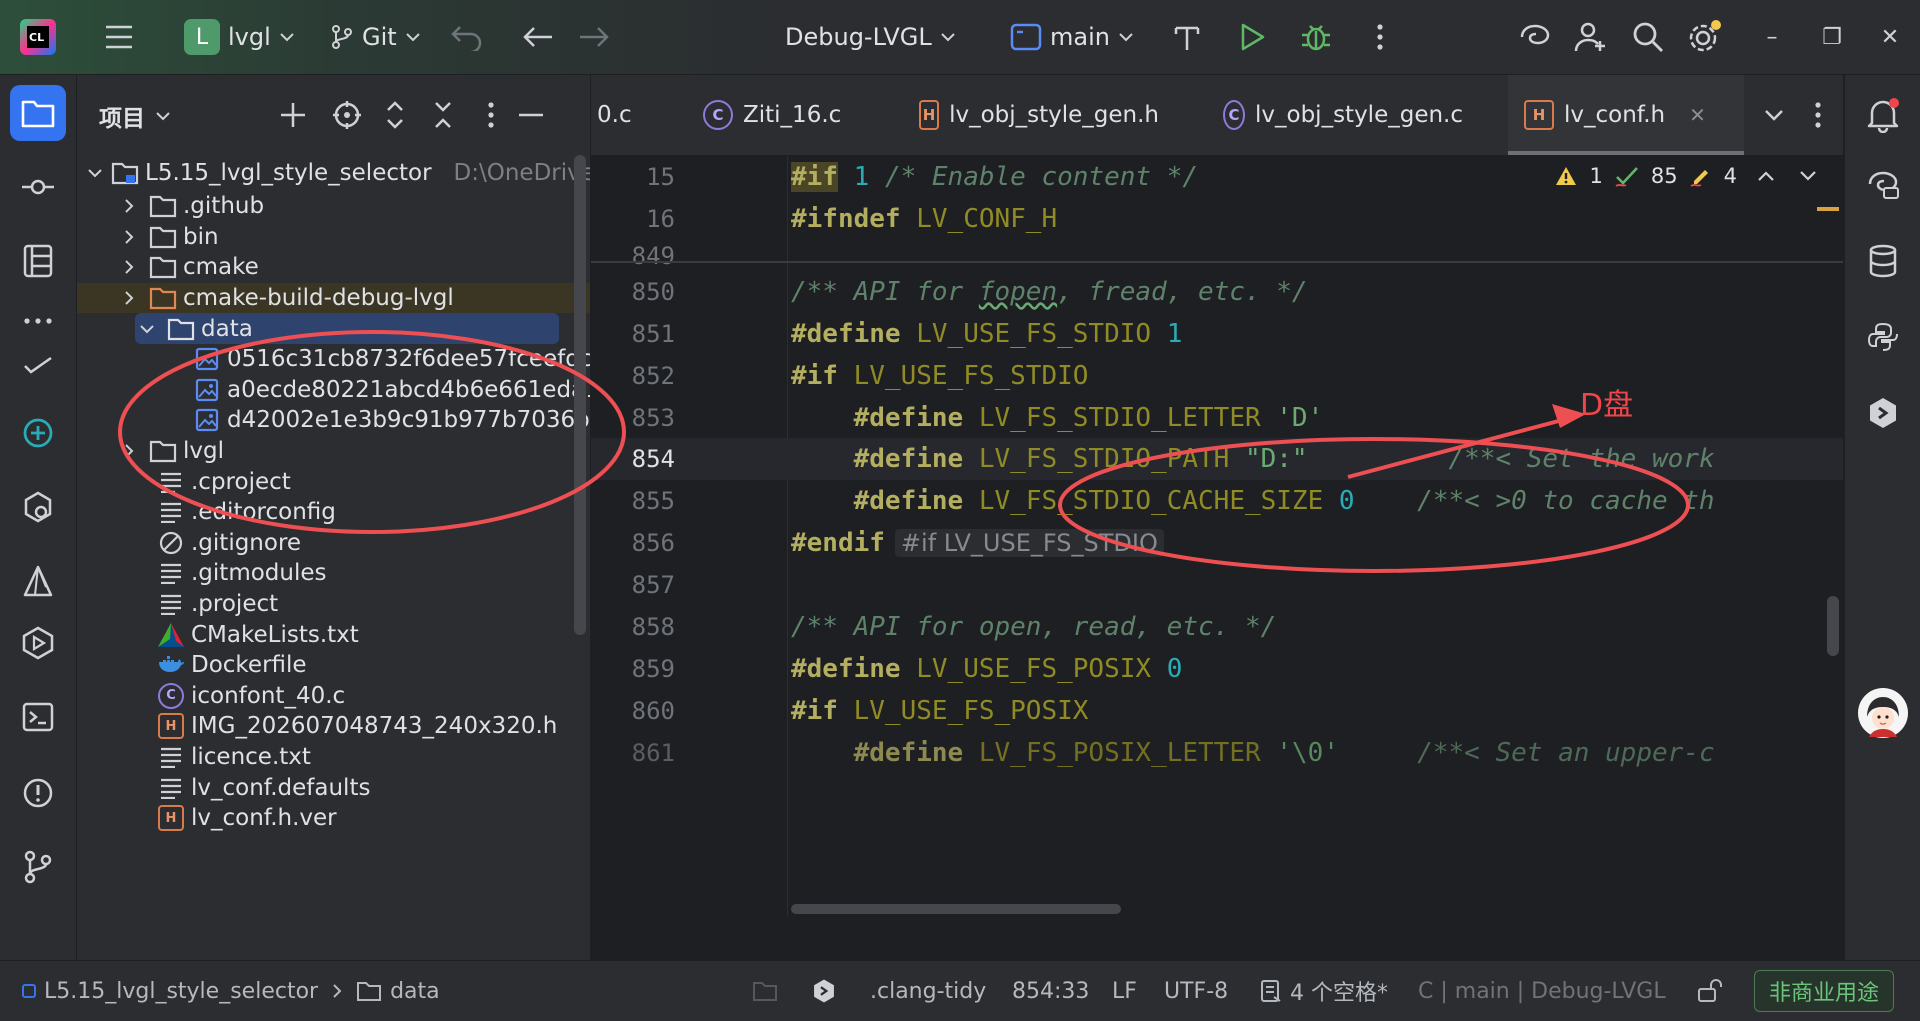 Image resolution: width=1920 pixels, height=1021 pixels. I want to click on problems-icon, so click(38, 793).